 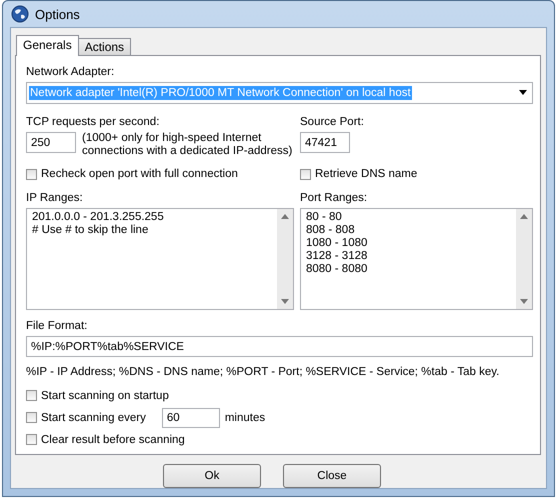 I want to click on close-button: Close, so click(x=332, y=476).